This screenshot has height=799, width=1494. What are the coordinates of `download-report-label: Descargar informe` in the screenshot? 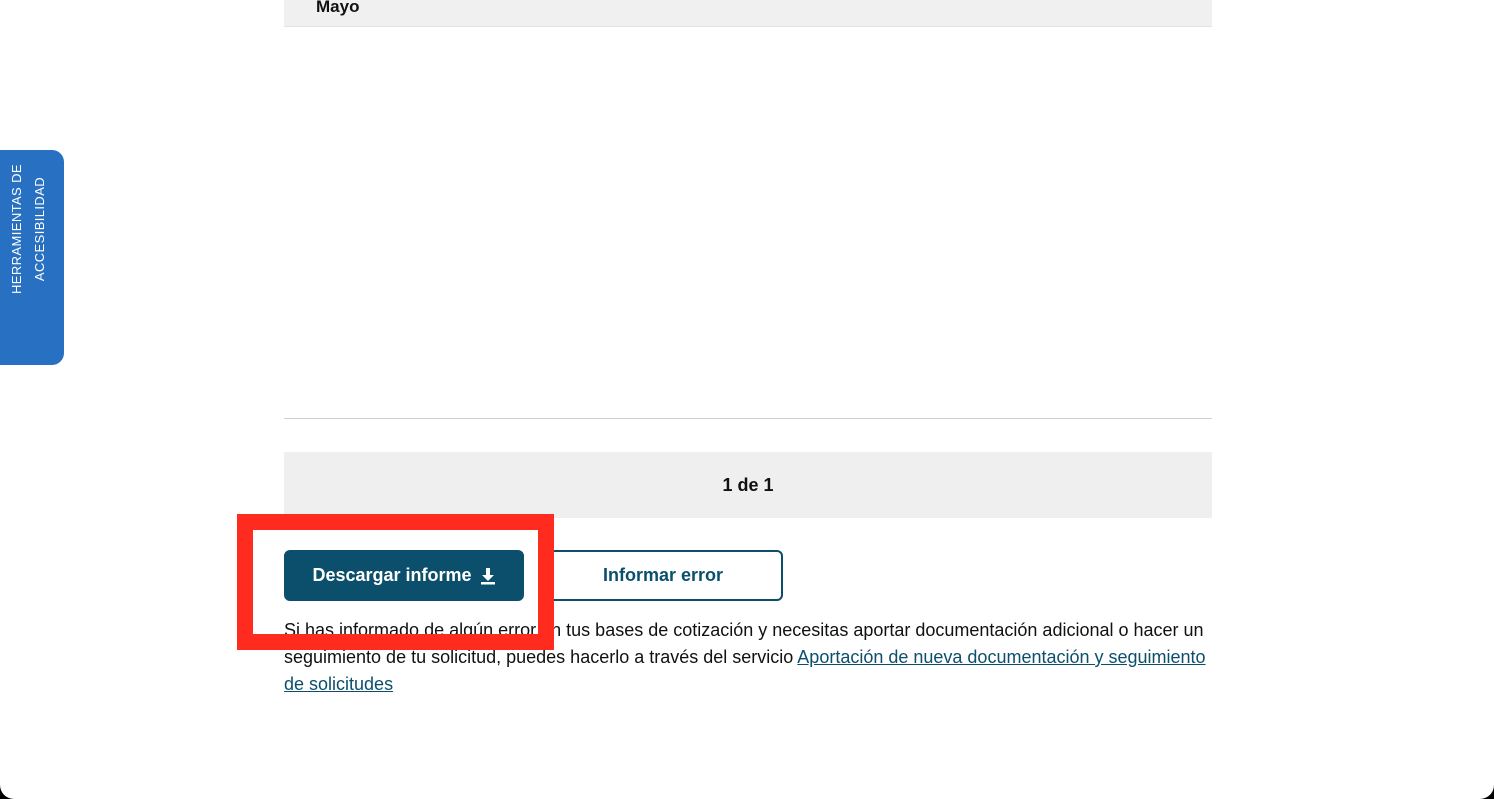 It's located at (392, 575).